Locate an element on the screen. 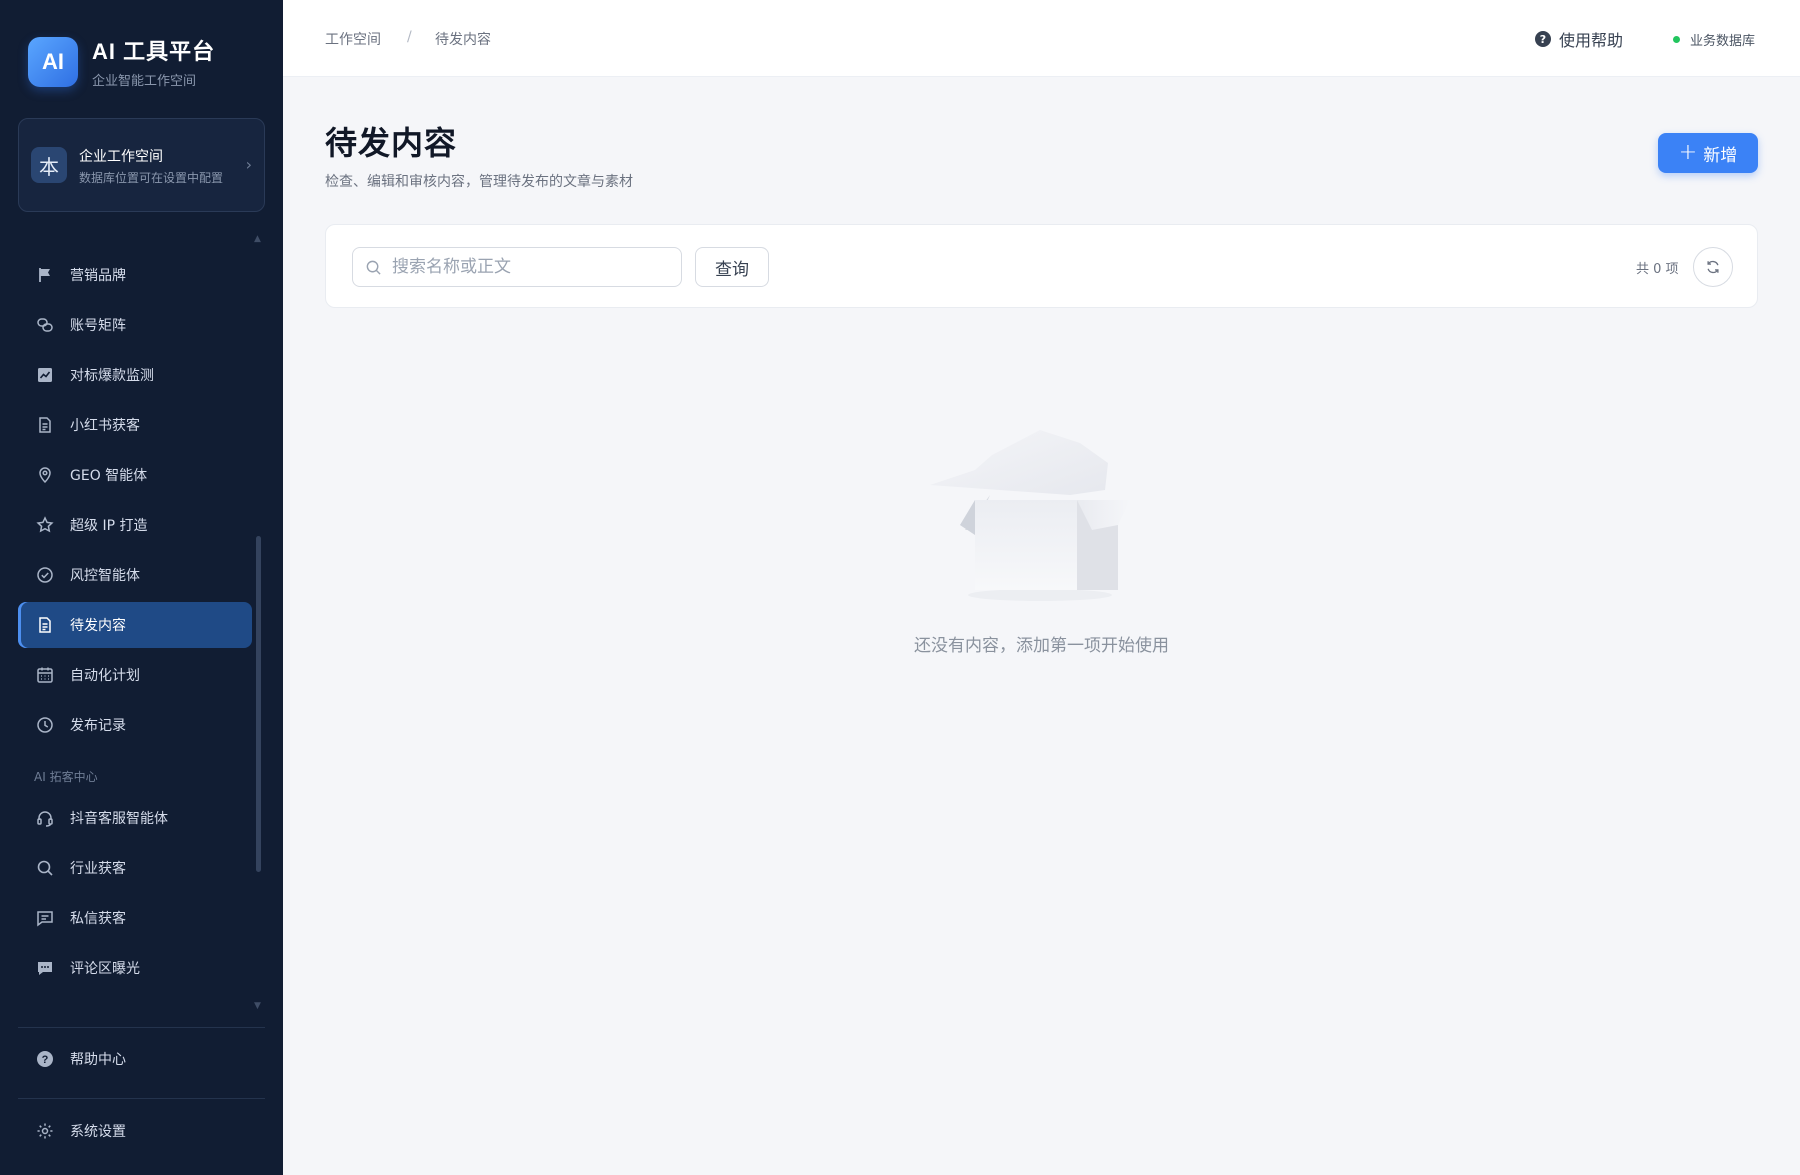 The width and height of the screenshot is (1800, 1175). sidebar-item-publish-history: 发布记录 is located at coordinates (135, 725).